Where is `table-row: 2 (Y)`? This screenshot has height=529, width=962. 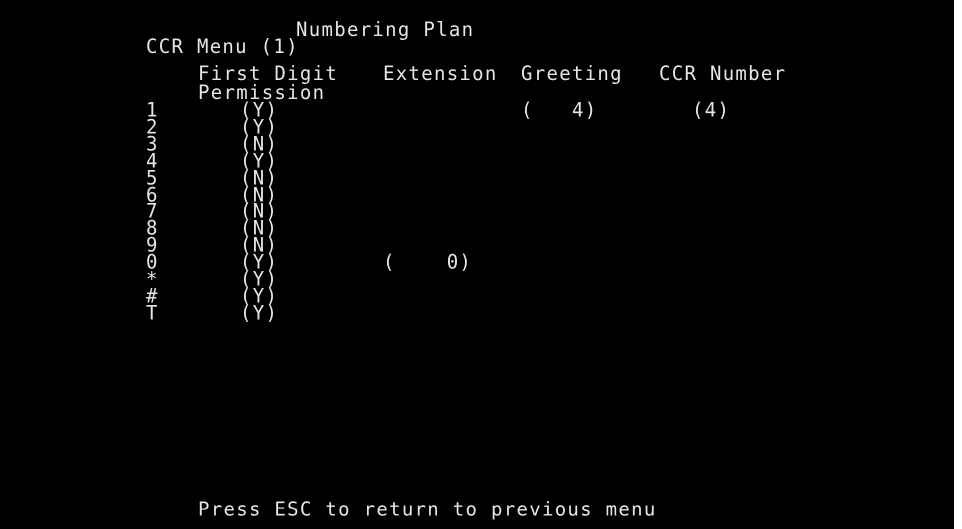
table-row: 2 (Y) is located at coordinates (477, 127).